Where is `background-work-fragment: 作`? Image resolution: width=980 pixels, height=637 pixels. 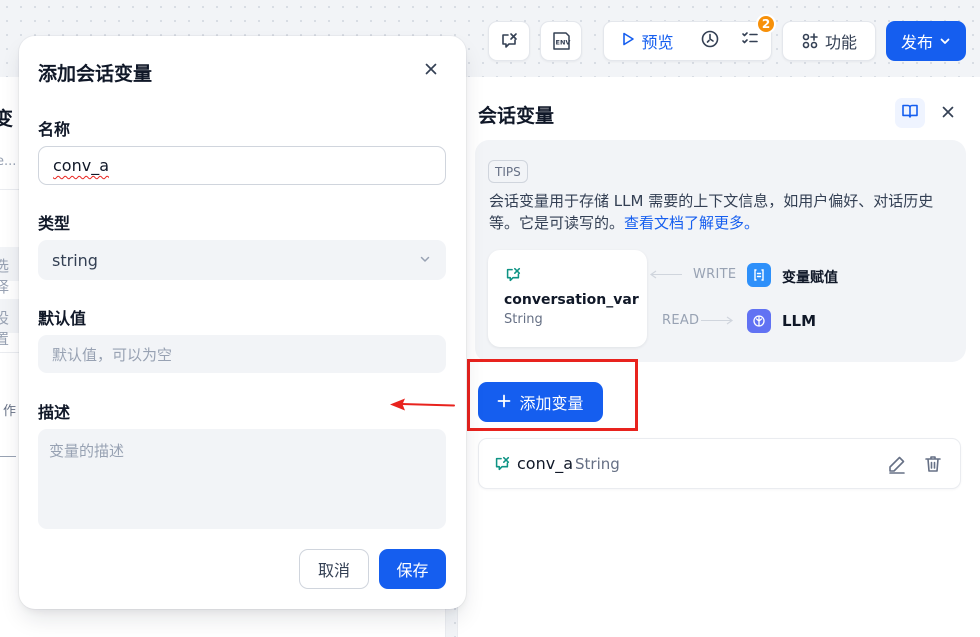
background-work-fragment: 作 is located at coordinates (10, 411).